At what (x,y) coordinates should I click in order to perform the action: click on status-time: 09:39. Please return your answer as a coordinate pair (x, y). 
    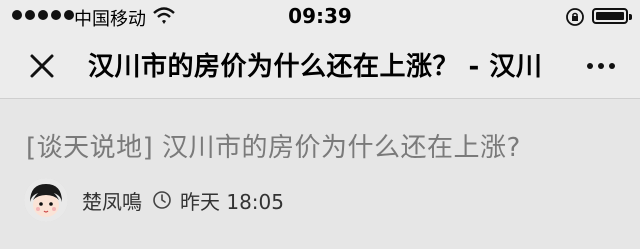
    Looking at the image, I should click on (320, 16).